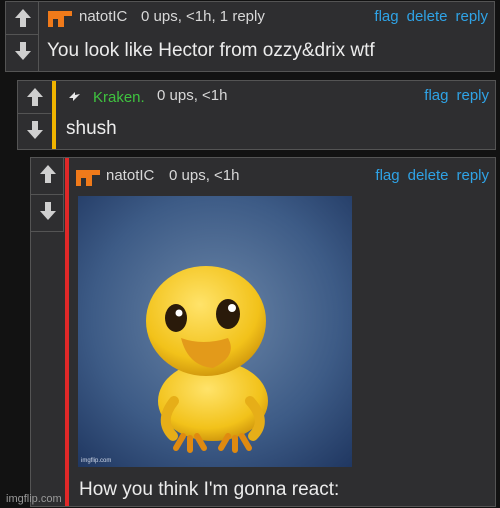 This screenshot has width=500, height=508. I want to click on image-watermark: imgflip.com, so click(96, 461).